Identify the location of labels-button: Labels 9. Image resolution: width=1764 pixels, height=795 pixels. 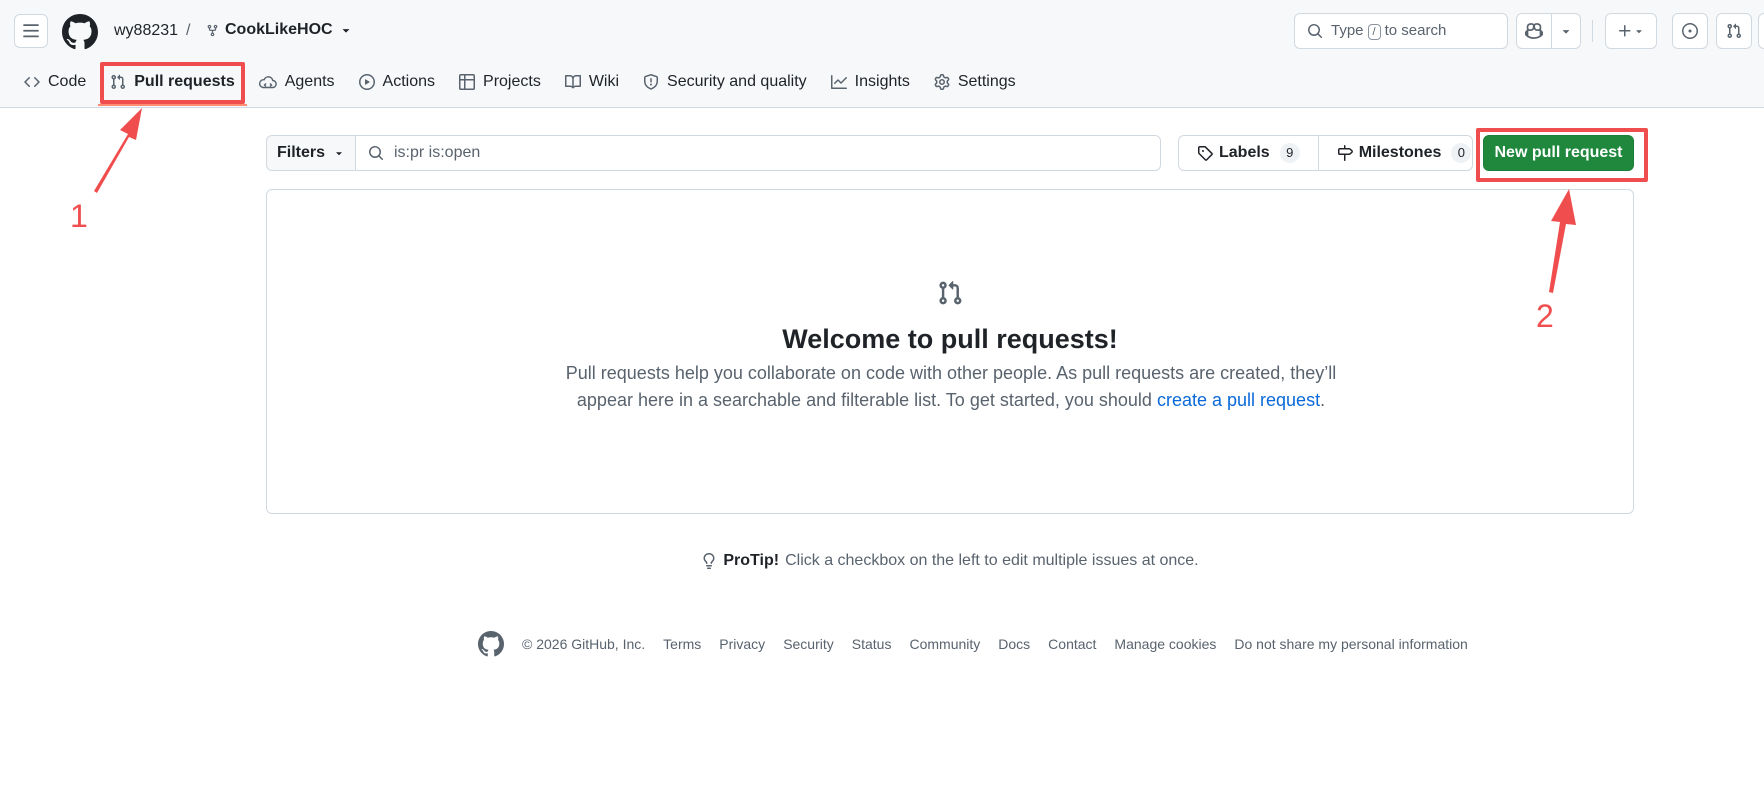
(1248, 153).